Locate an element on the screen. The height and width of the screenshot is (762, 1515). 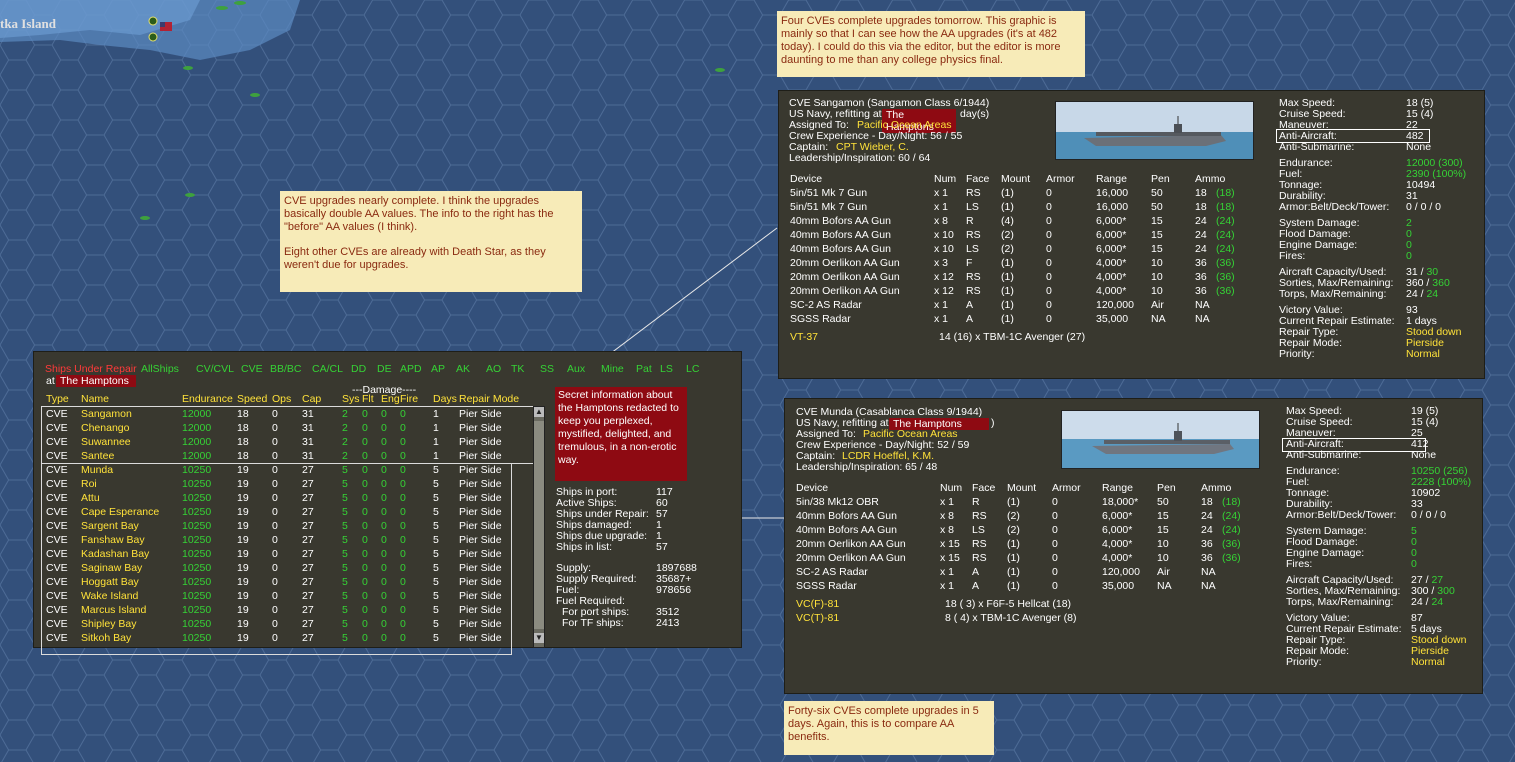
tab-ak: AK is located at coordinates (463, 369).